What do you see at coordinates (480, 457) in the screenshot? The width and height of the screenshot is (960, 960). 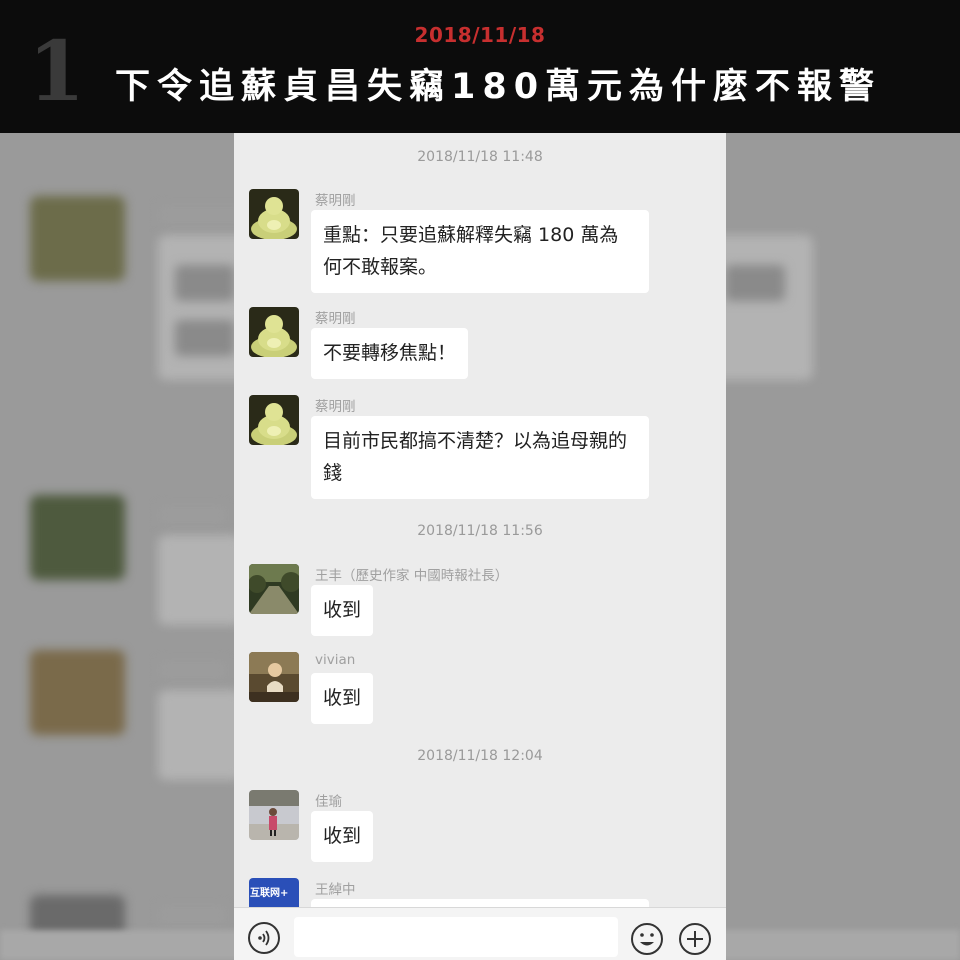 I see `message-bubble: 目前市民都搞不清楚？以為追母親的錢` at bounding box center [480, 457].